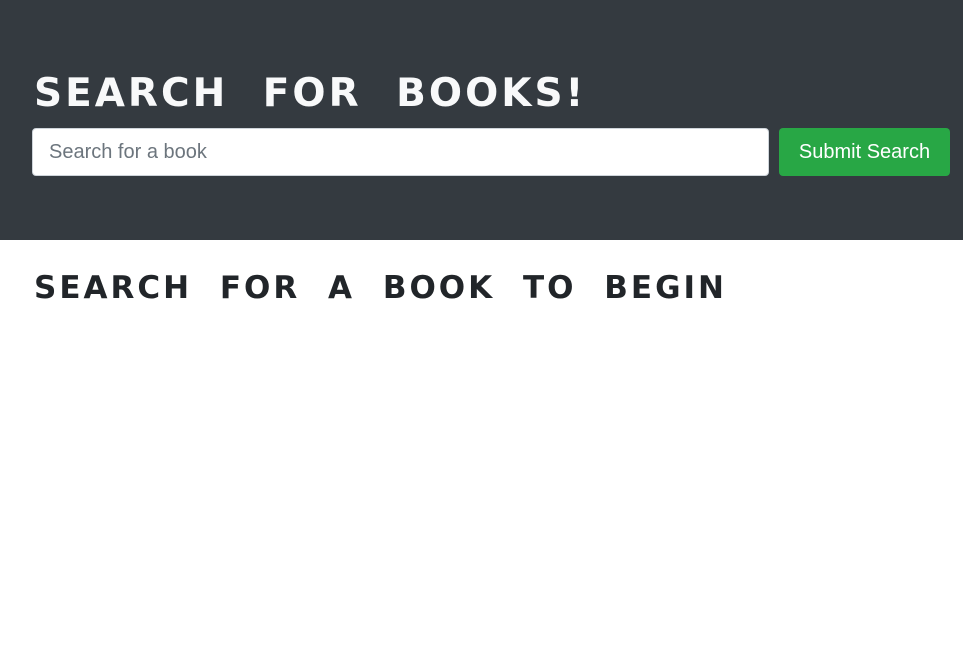  Describe the element at coordinates (864, 152) in the screenshot. I see `submit-search-button: Submit Search` at that location.